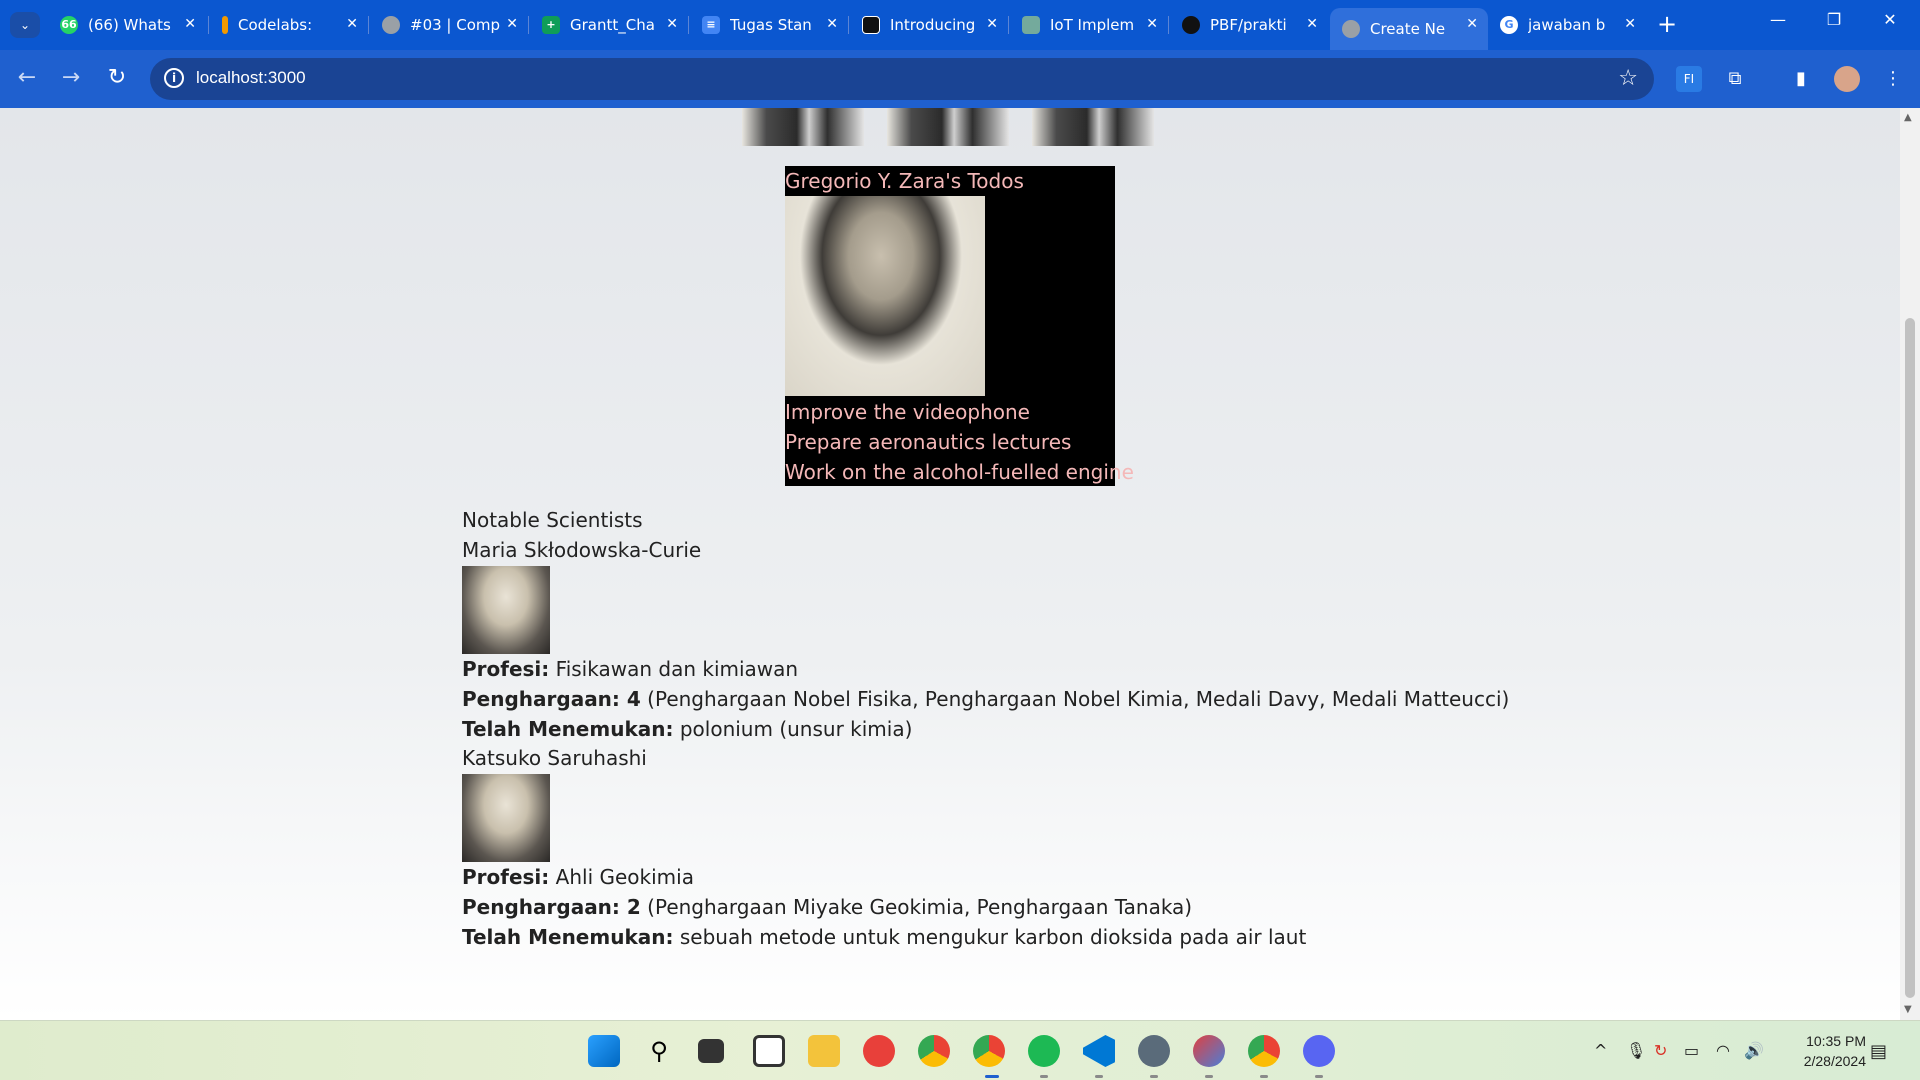 The height and width of the screenshot is (1080, 1920). Describe the element at coordinates (934, 1051) in the screenshot. I see `chrome-icon` at that location.